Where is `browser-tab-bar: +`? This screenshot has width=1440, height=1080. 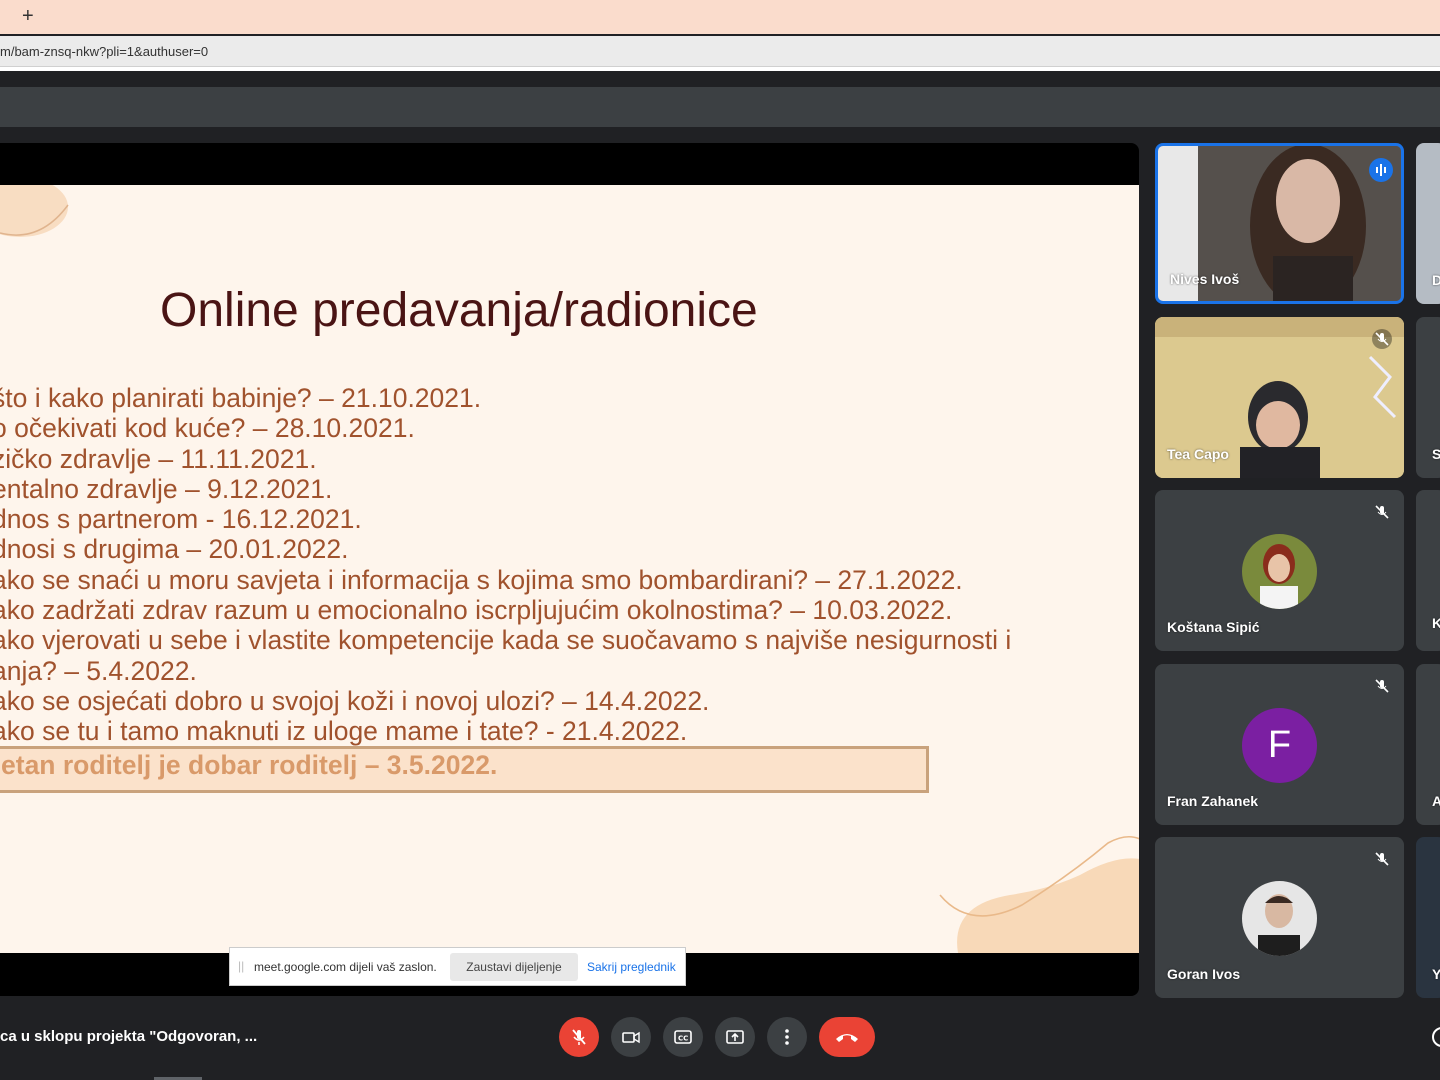 browser-tab-bar: + is located at coordinates (720, 17).